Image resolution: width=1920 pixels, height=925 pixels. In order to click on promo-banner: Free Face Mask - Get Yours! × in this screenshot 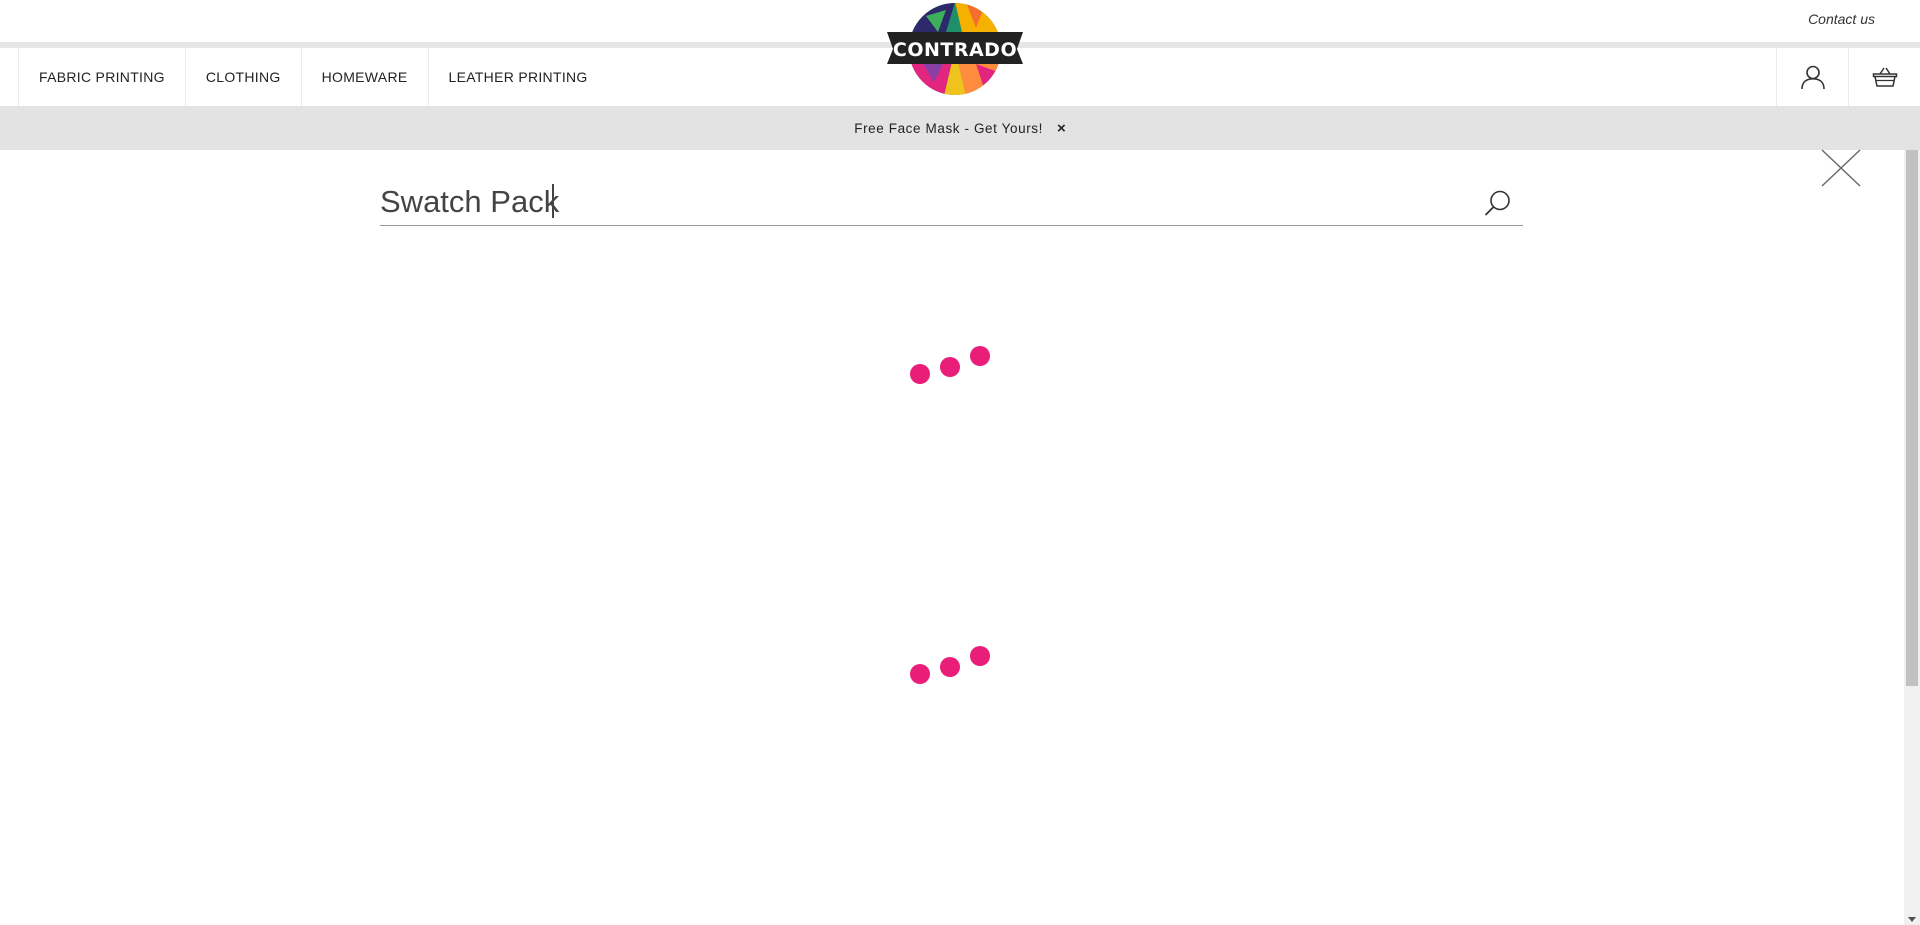, I will do `click(960, 128)`.